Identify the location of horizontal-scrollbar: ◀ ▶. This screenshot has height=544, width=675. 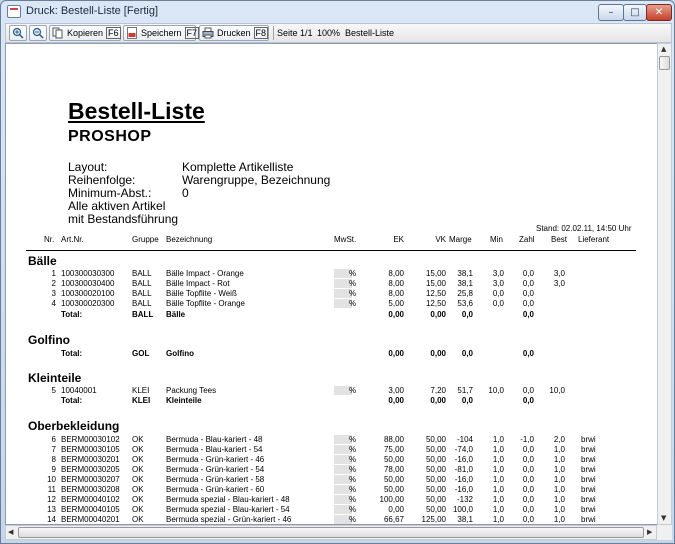
(331, 532).